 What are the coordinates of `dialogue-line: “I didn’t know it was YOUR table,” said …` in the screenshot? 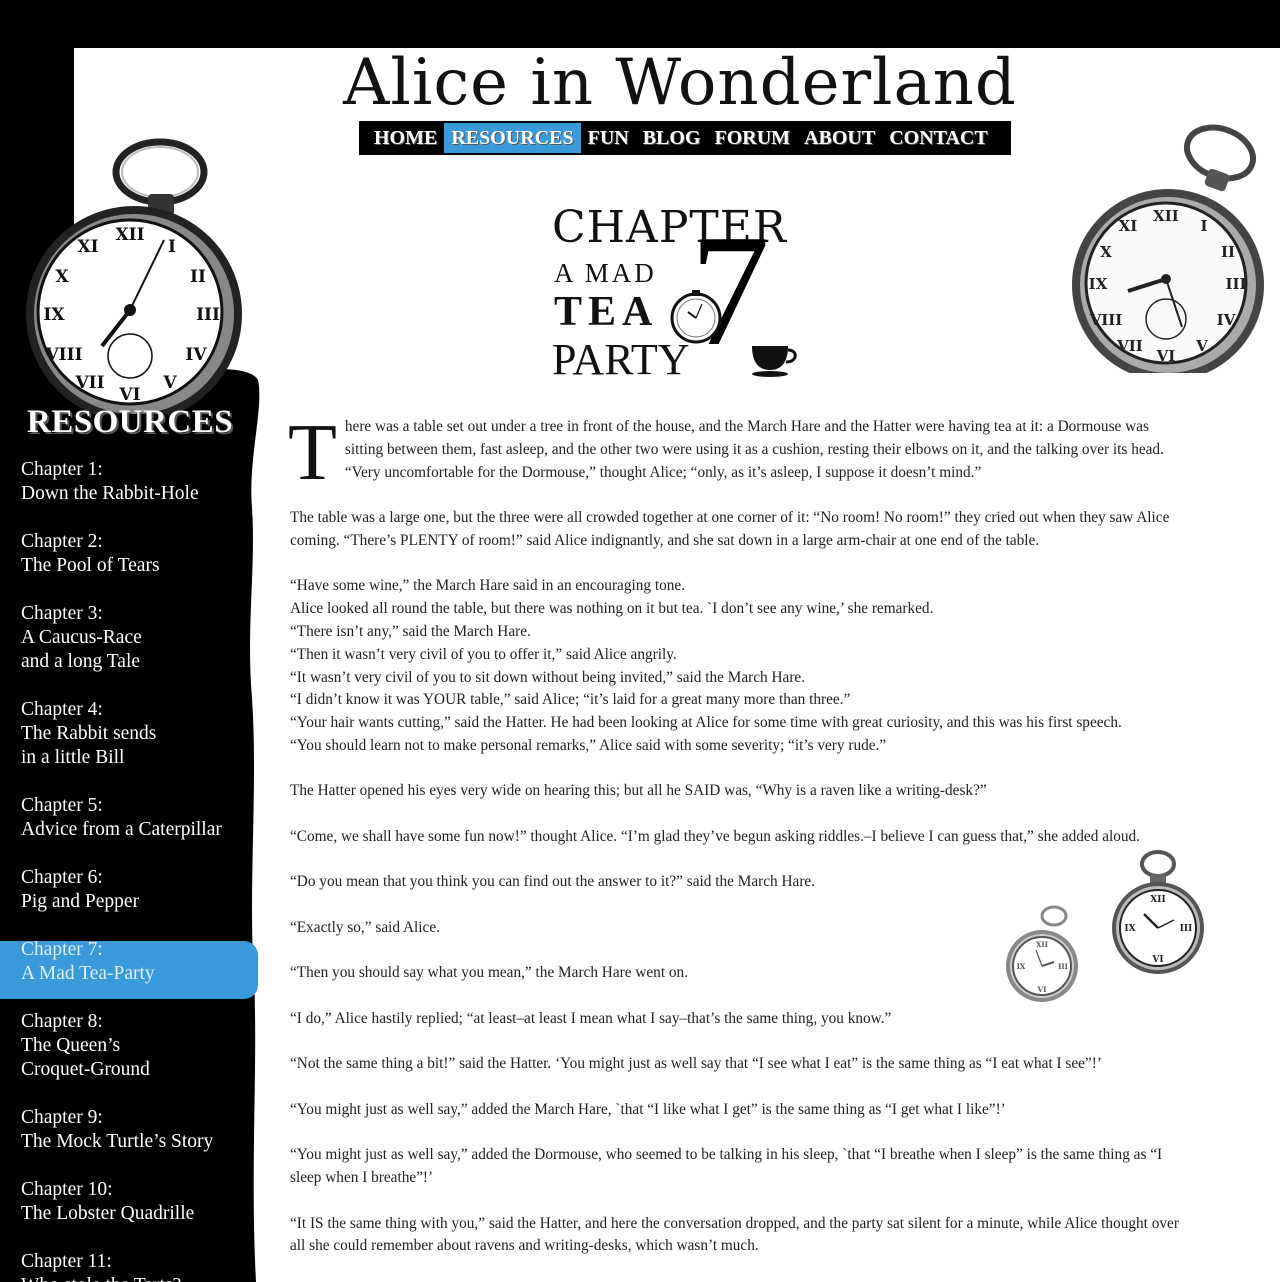 It's located at (570, 700).